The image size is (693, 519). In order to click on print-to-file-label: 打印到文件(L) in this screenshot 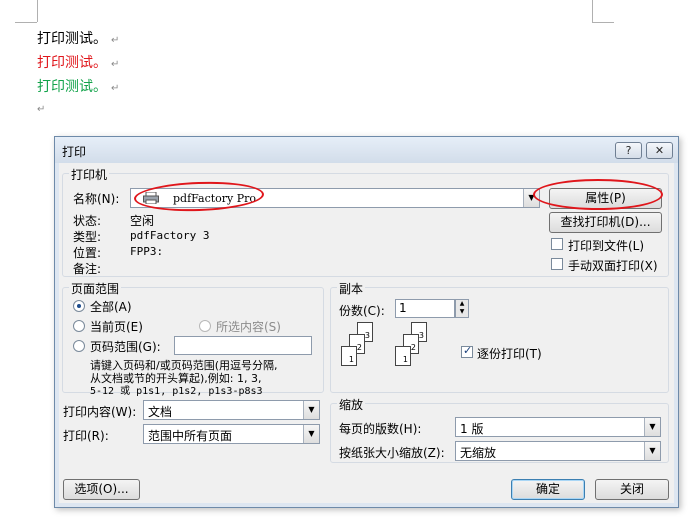, I will do `click(606, 245)`.